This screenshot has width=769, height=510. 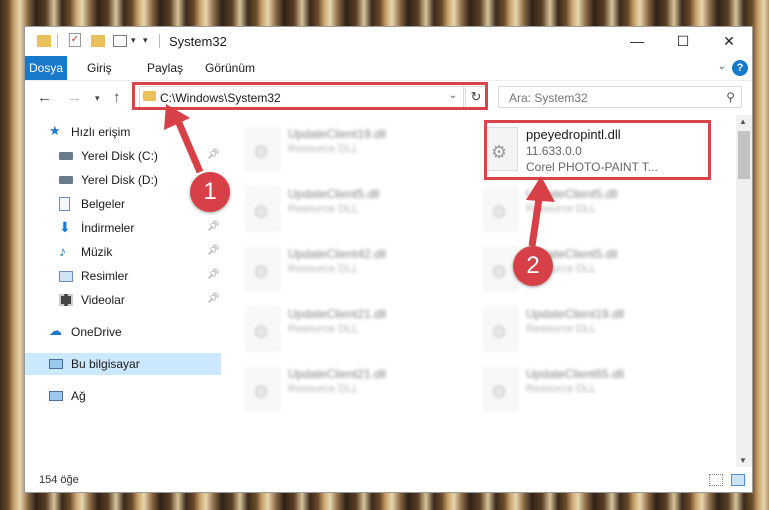 I want to click on annotation-arrows, so click(x=359, y=175).